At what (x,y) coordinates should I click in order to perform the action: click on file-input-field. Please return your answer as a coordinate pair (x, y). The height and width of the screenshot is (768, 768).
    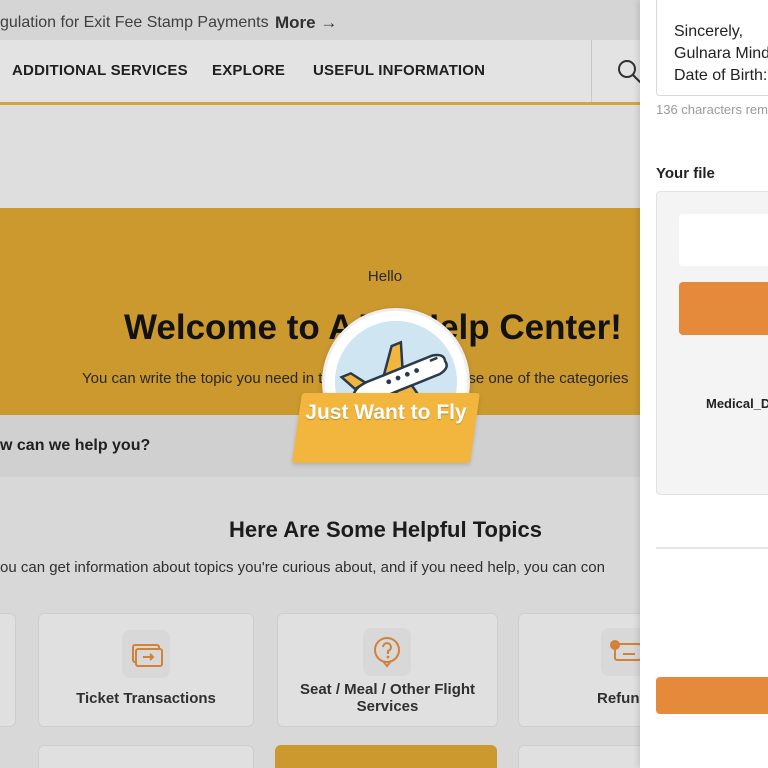
    Looking at the image, I should click on (723, 240).